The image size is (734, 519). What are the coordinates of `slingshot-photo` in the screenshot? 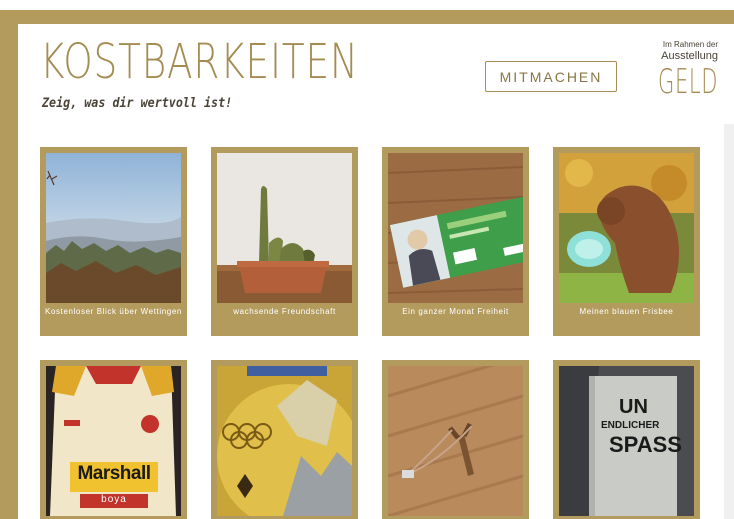 It's located at (455, 441).